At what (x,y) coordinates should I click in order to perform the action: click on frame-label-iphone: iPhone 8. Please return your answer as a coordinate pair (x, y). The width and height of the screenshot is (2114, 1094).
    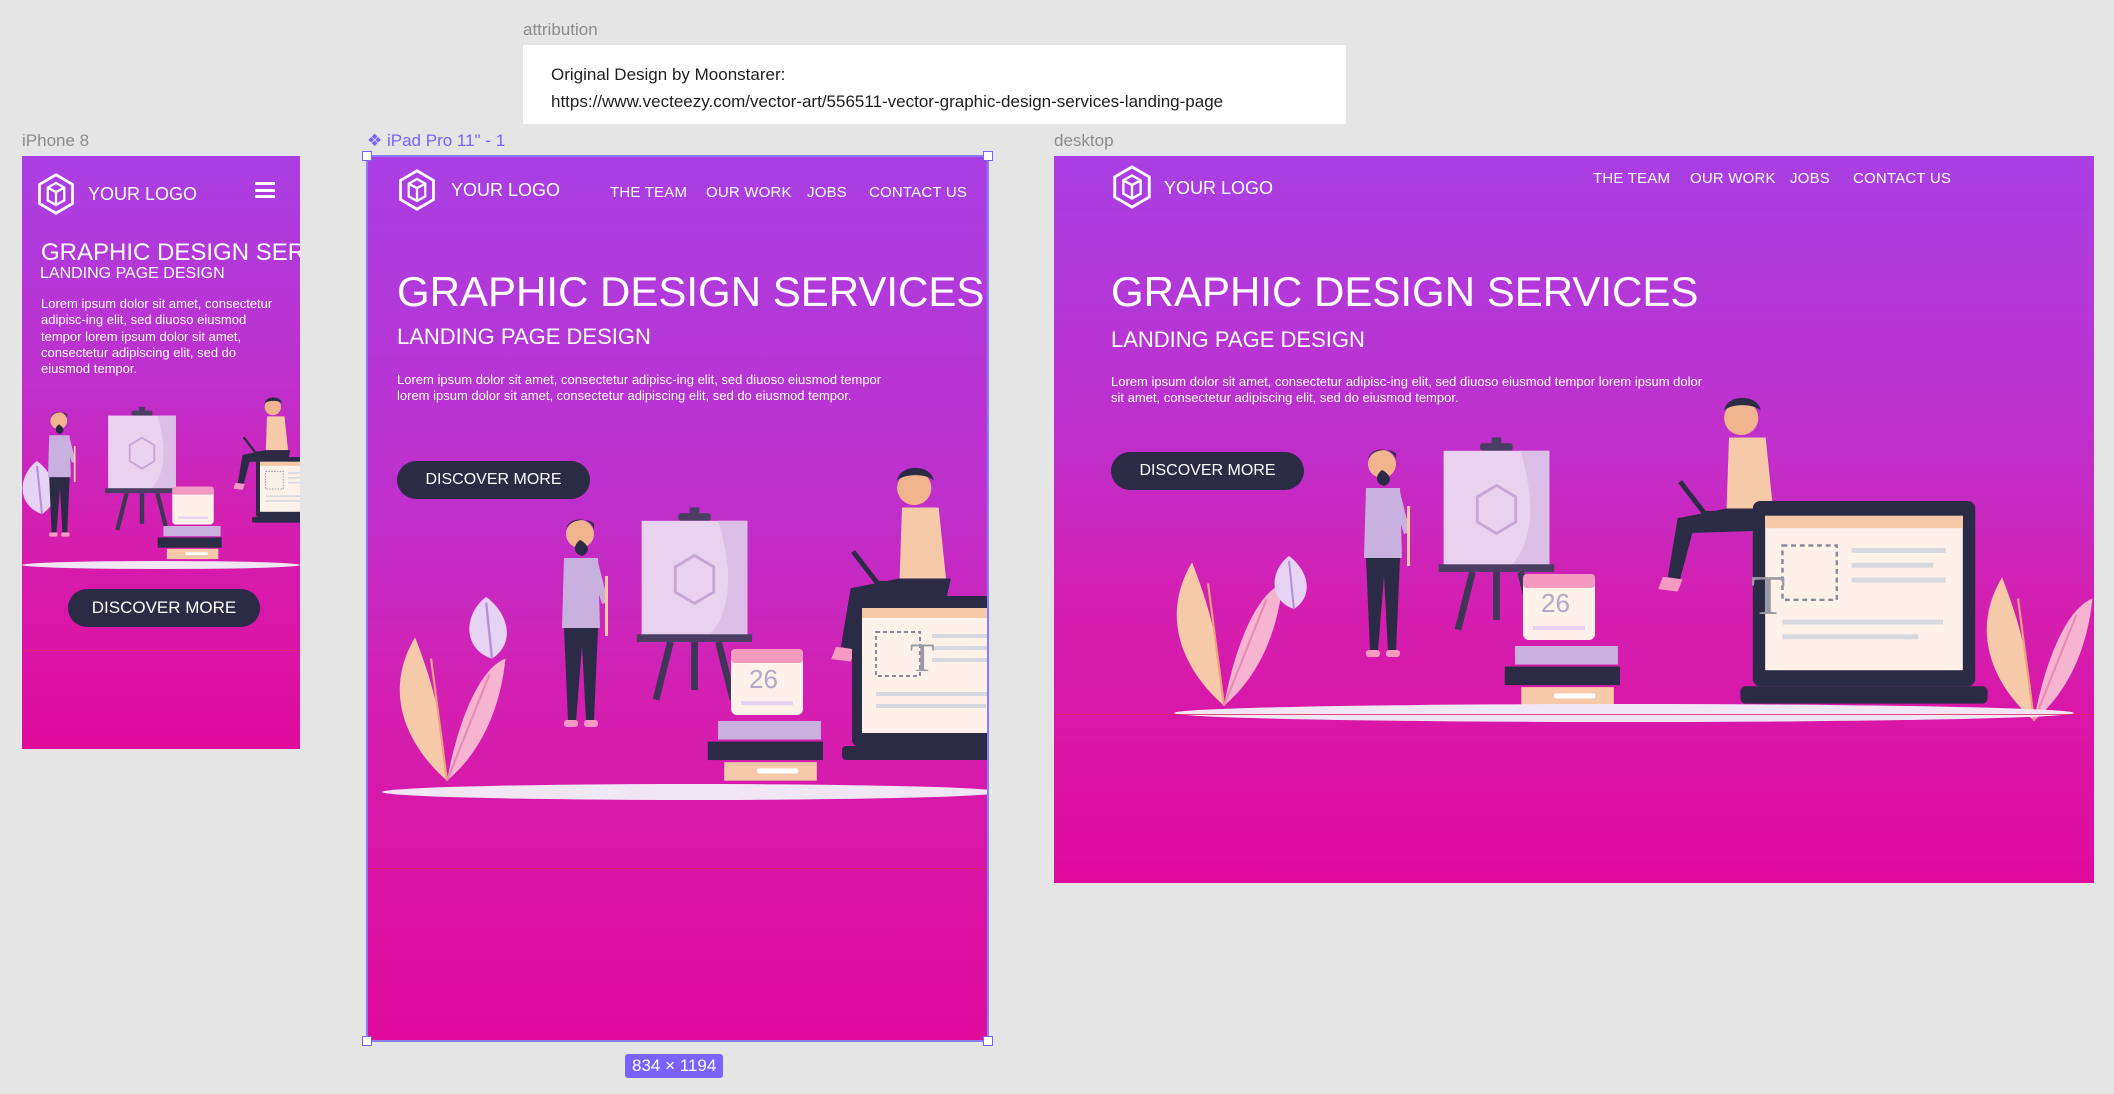
    Looking at the image, I should click on (55, 141).